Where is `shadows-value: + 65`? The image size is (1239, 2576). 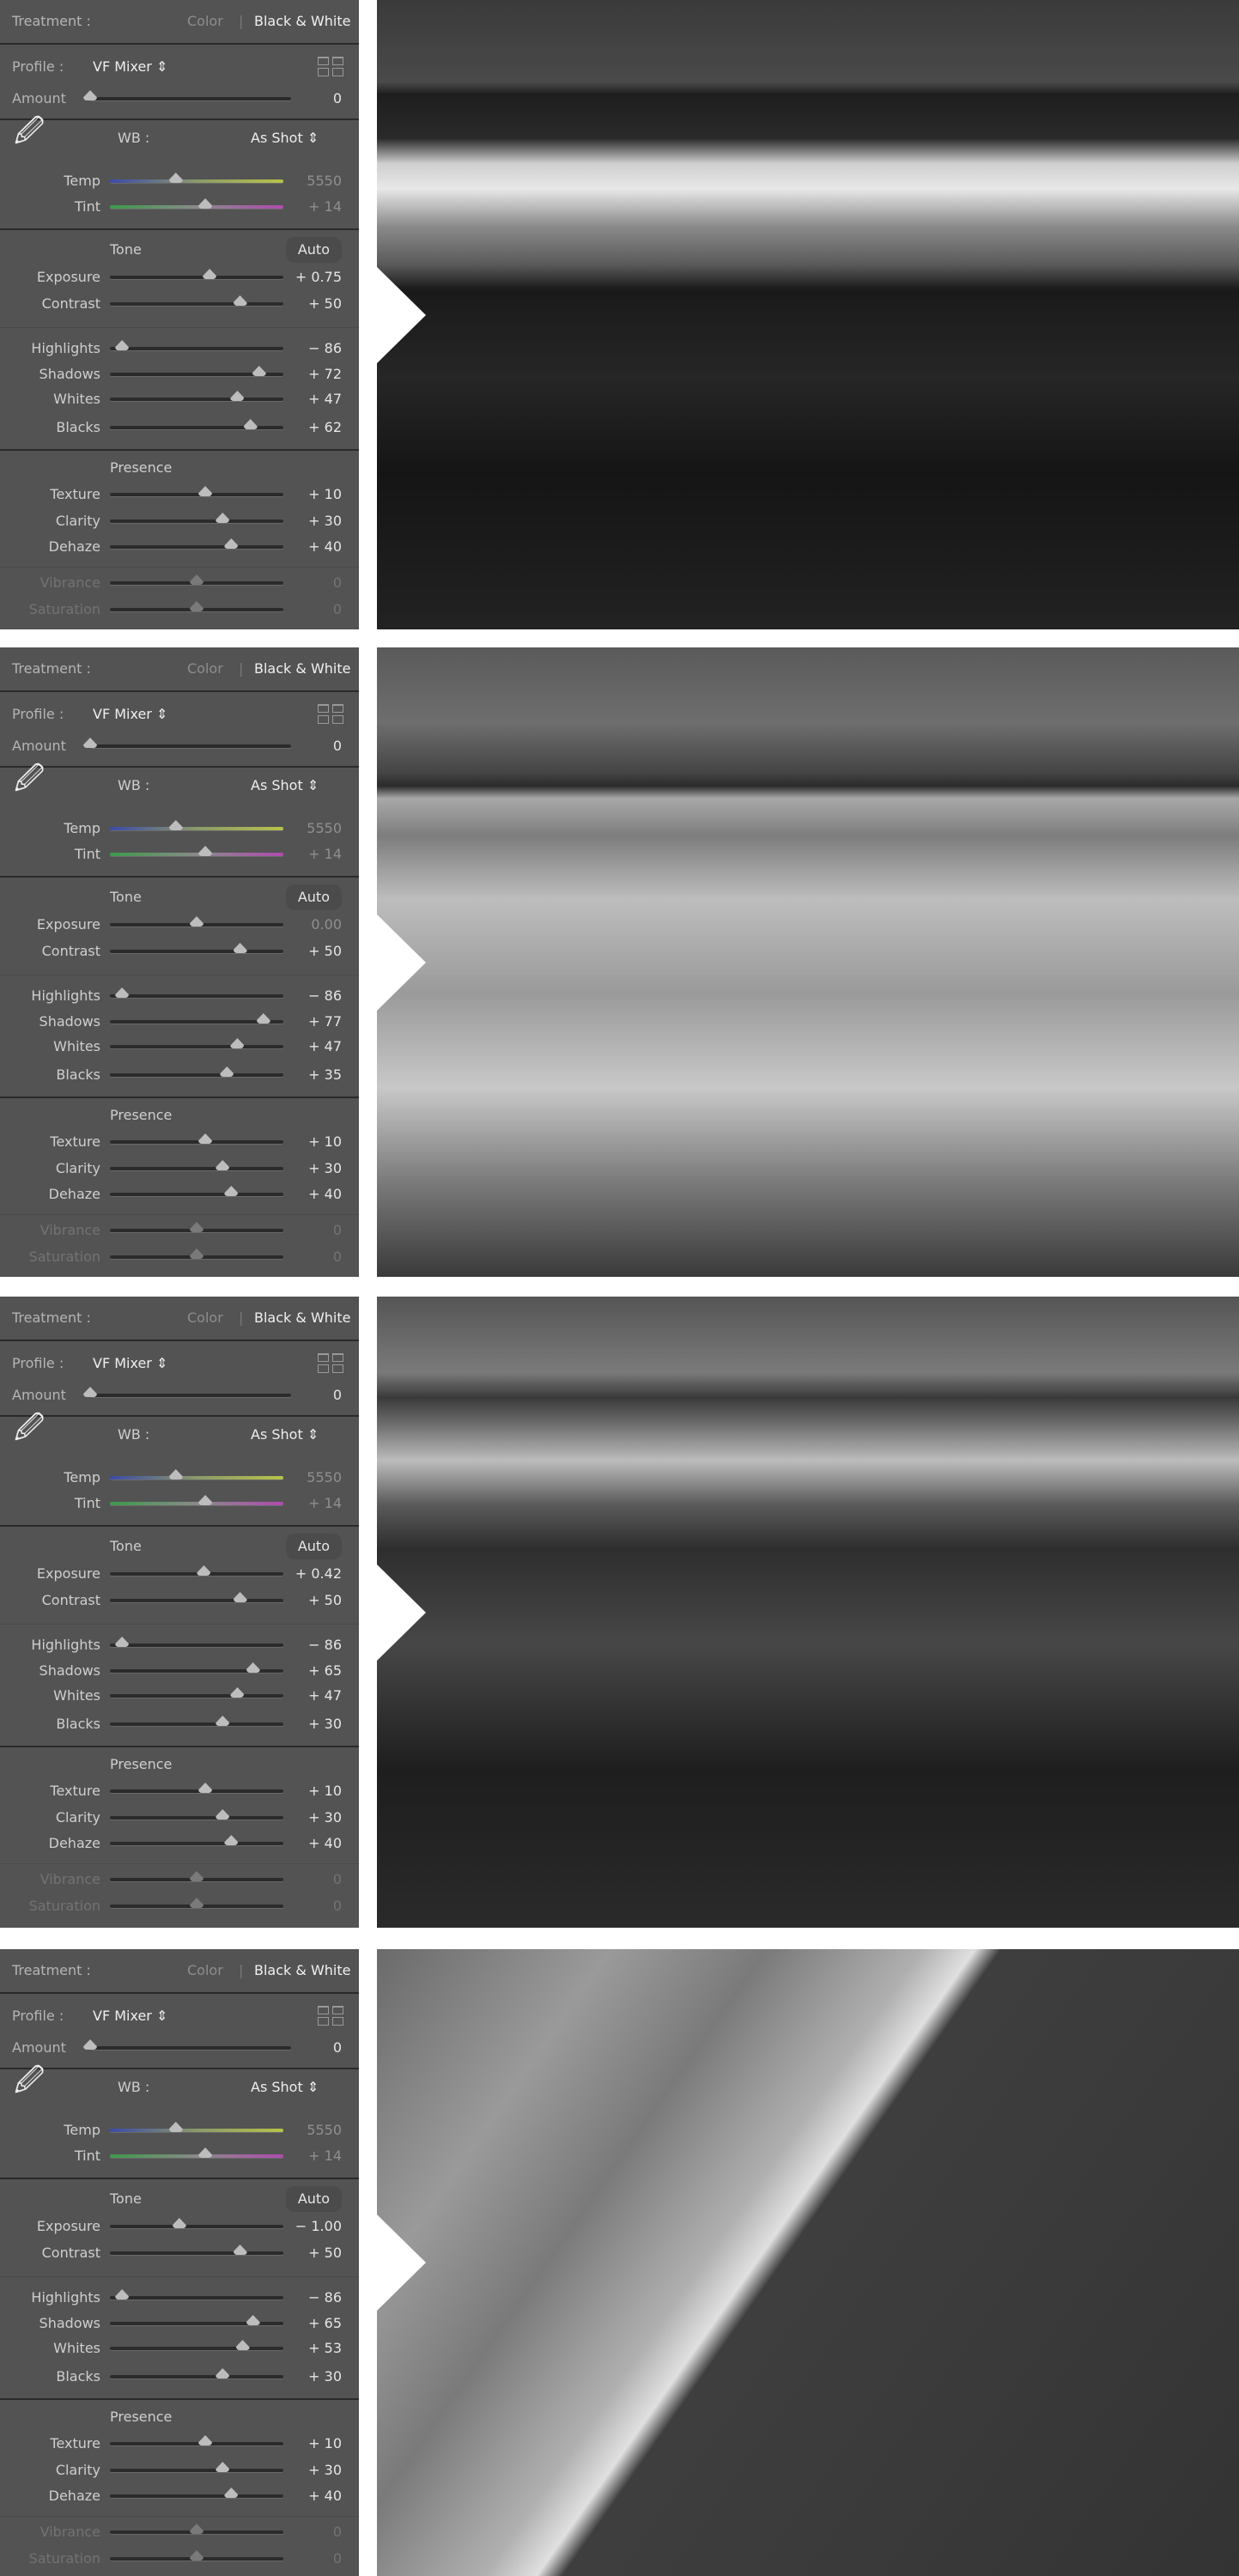
shadows-value: + 65 is located at coordinates (325, 2324).